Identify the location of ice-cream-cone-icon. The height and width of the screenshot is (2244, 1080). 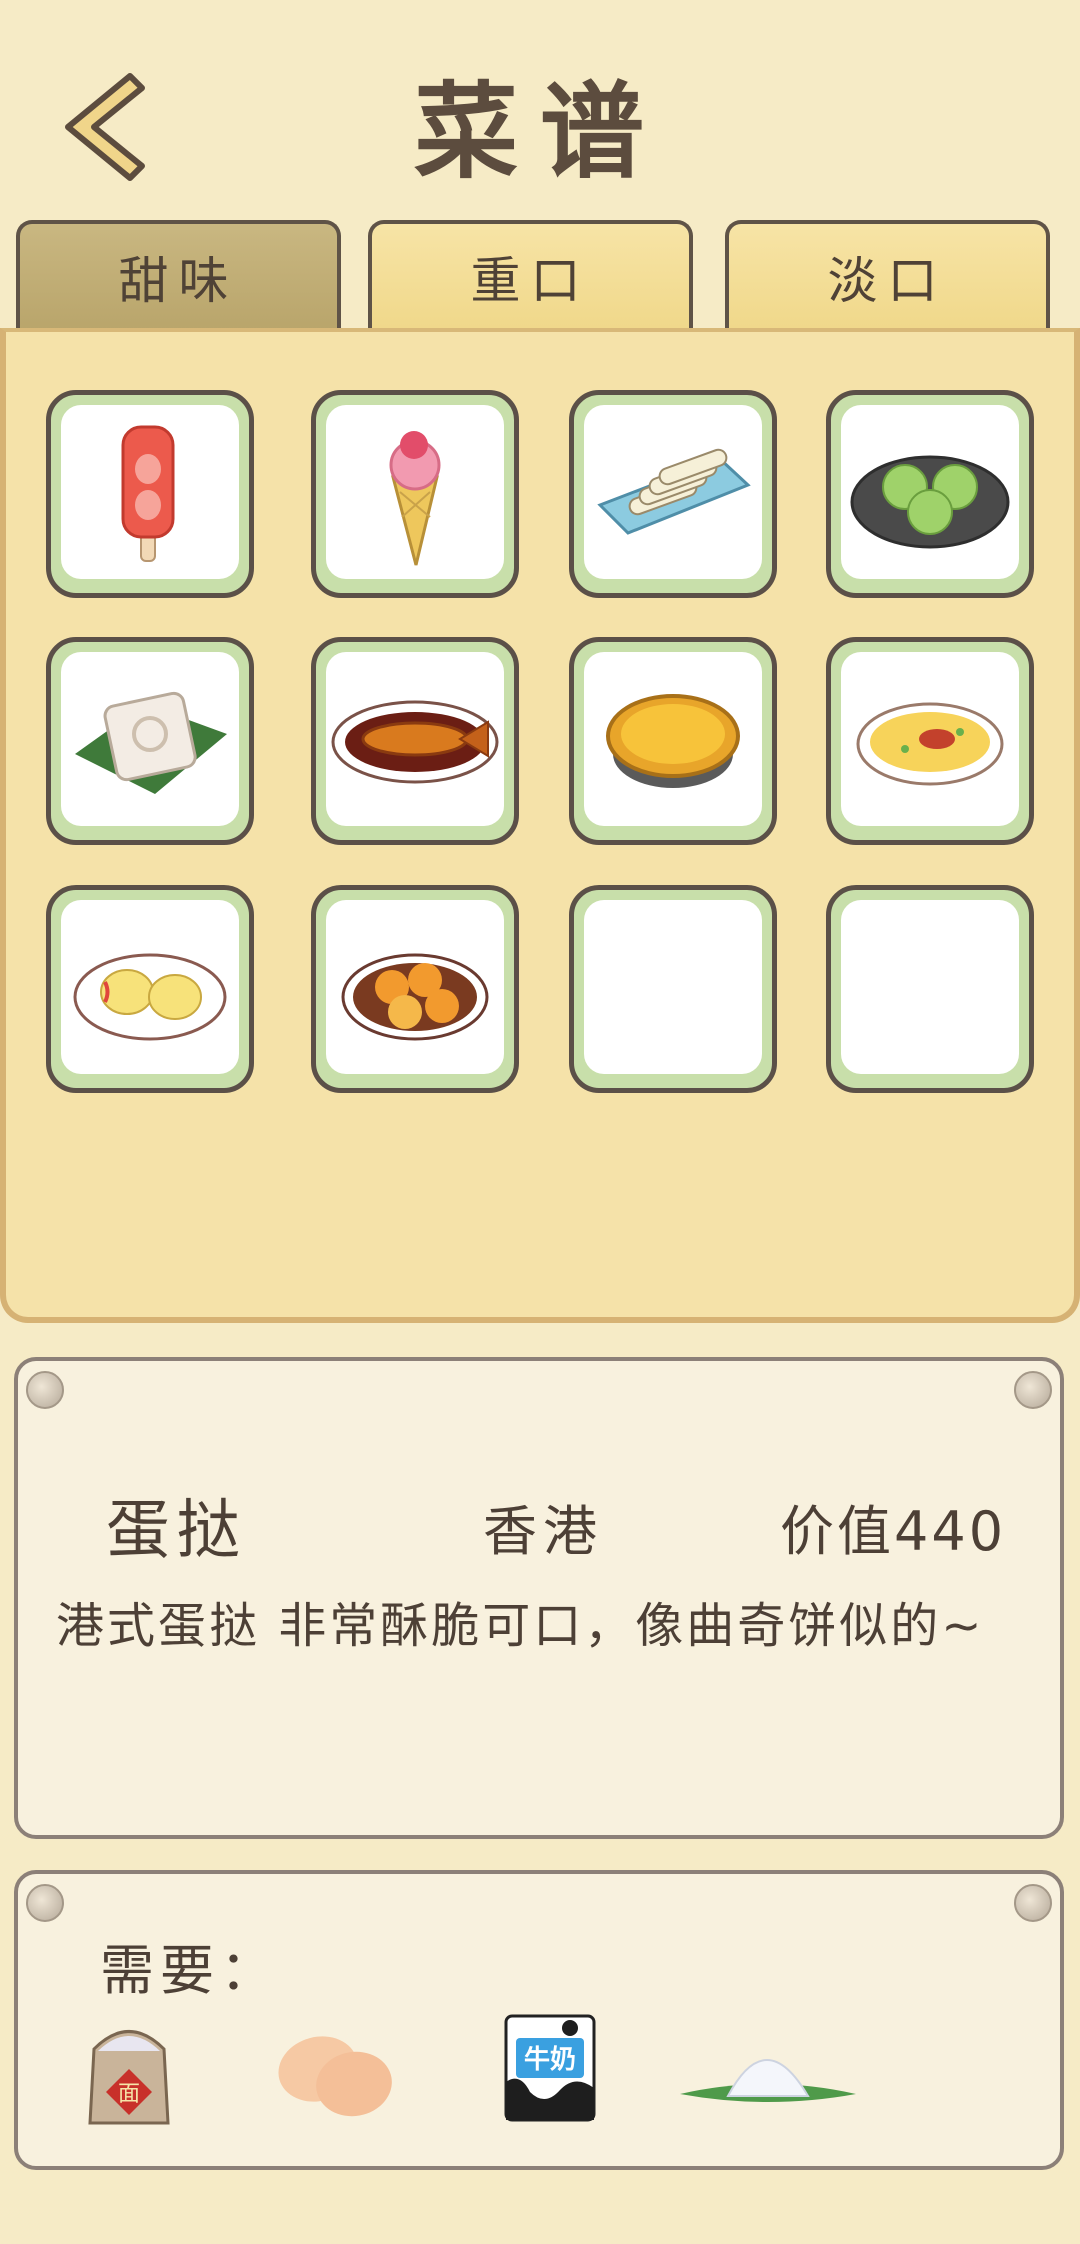
(415, 498).